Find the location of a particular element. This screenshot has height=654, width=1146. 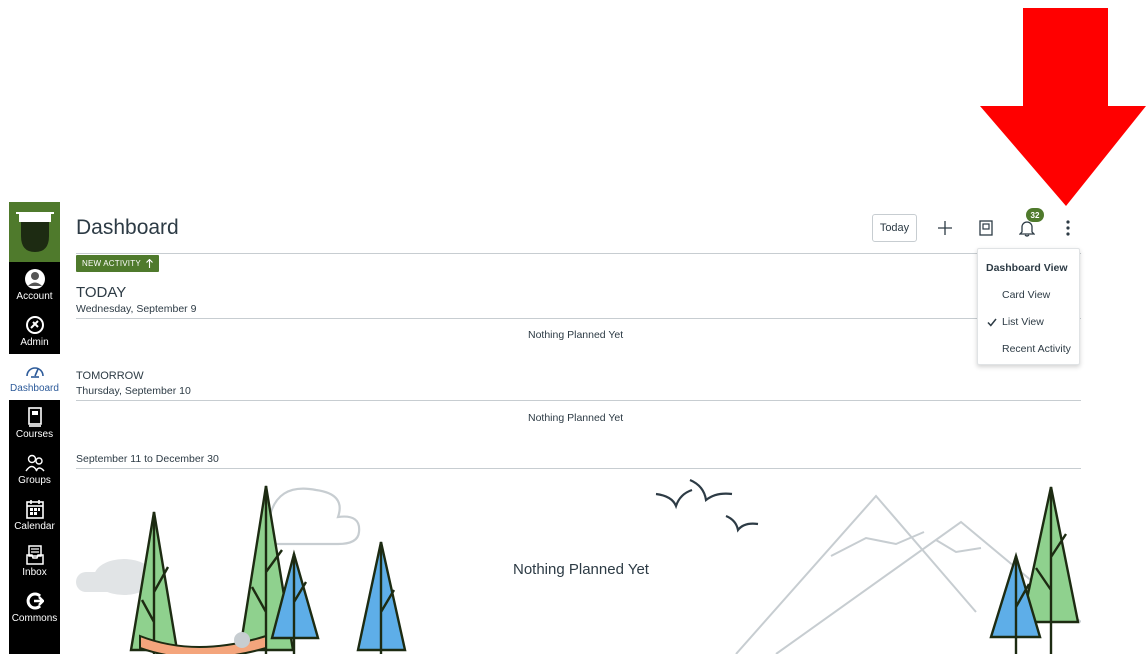

nav-item-calendar: Calendar is located at coordinates (34, 515).